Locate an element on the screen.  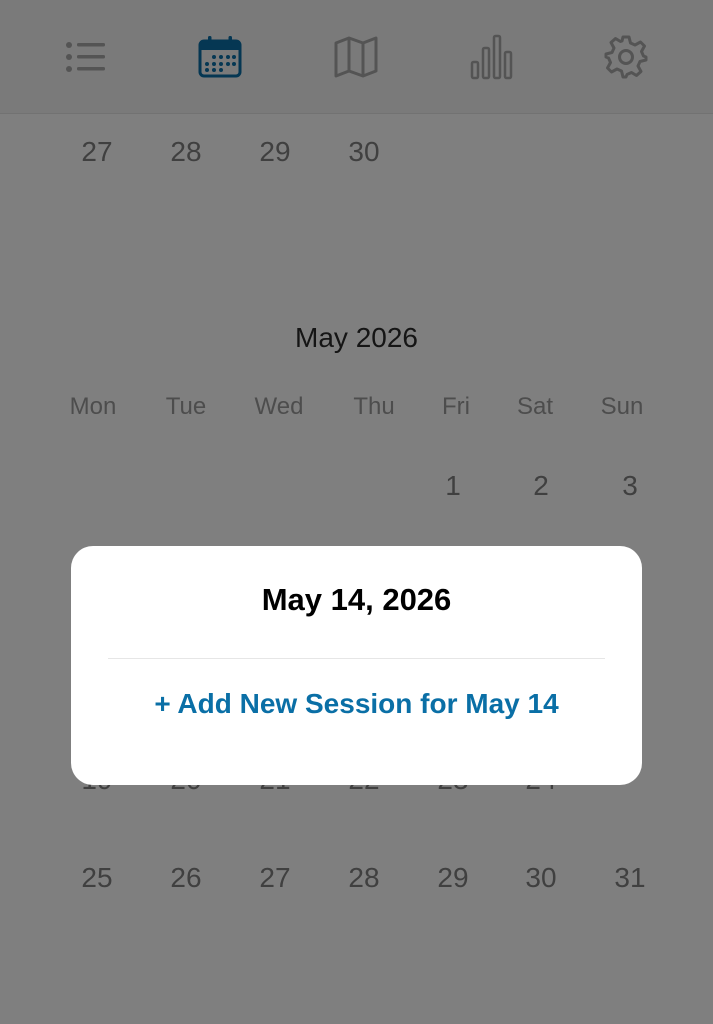
popup-date-title: May 14, 2026 is located at coordinates (356, 599).